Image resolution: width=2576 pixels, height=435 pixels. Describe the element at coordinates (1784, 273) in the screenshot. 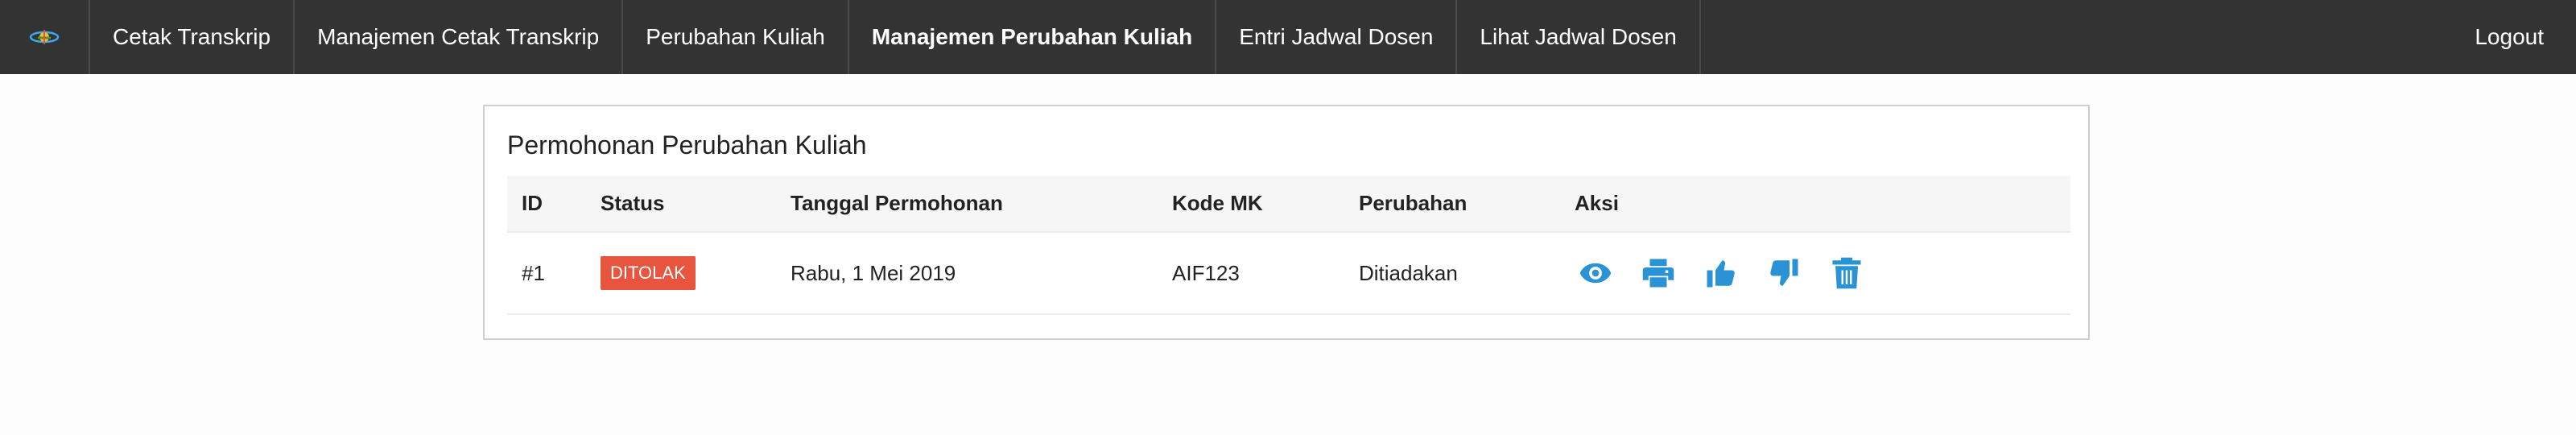

I see `thumbs-down-icon` at that location.